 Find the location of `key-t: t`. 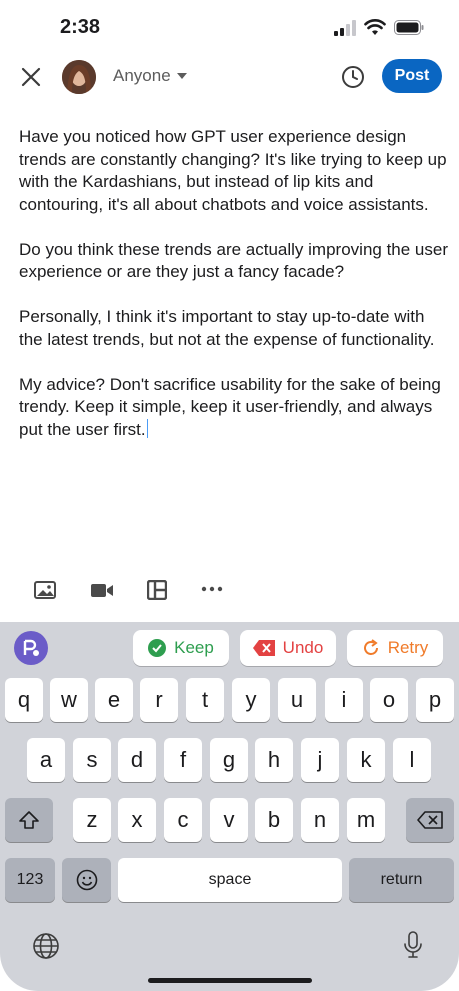

key-t: t is located at coordinates (205, 700).